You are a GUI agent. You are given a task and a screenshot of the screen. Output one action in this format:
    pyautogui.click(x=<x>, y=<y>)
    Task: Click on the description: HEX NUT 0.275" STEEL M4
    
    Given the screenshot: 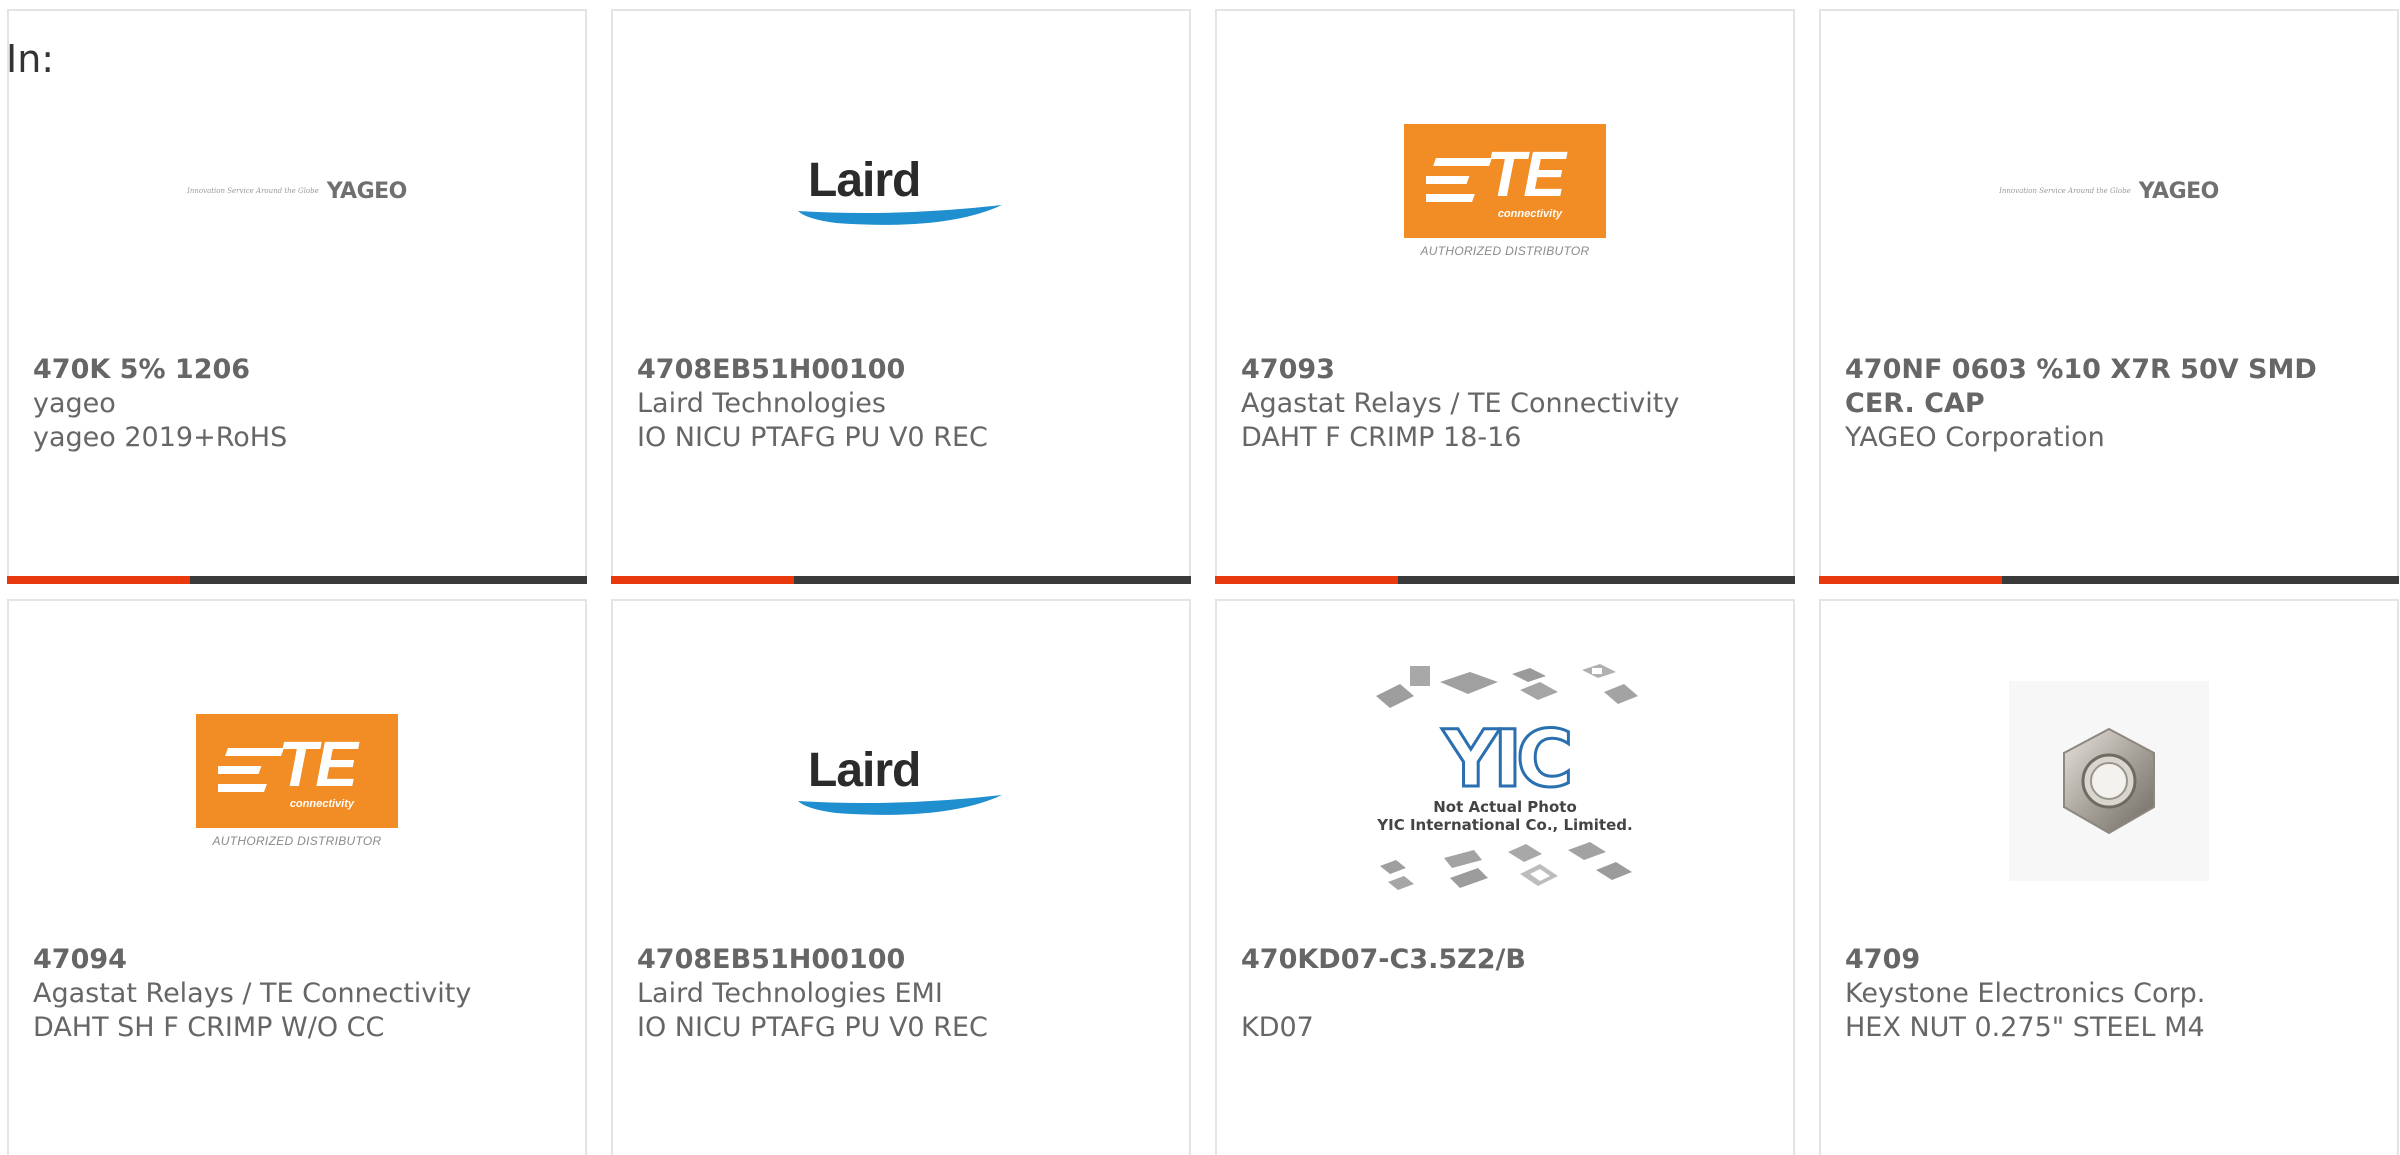 What is the action you would take?
    pyautogui.click(x=2025, y=1027)
    